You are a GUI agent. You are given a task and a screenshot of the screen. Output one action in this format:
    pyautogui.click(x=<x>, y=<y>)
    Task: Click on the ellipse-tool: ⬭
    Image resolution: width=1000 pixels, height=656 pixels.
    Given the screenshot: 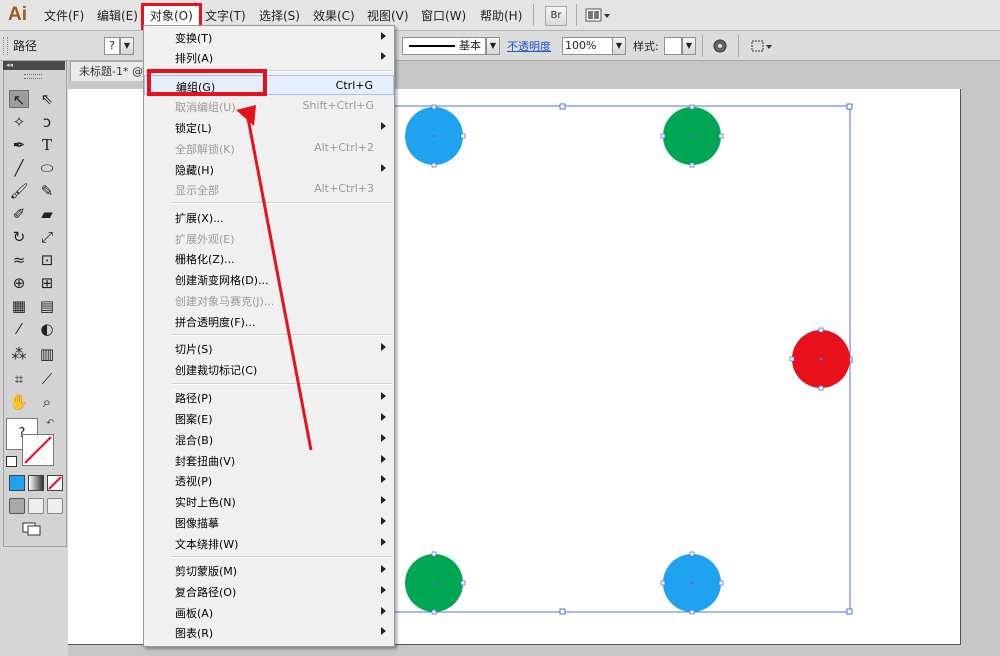 What is the action you would take?
    pyautogui.click(x=47, y=168)
    